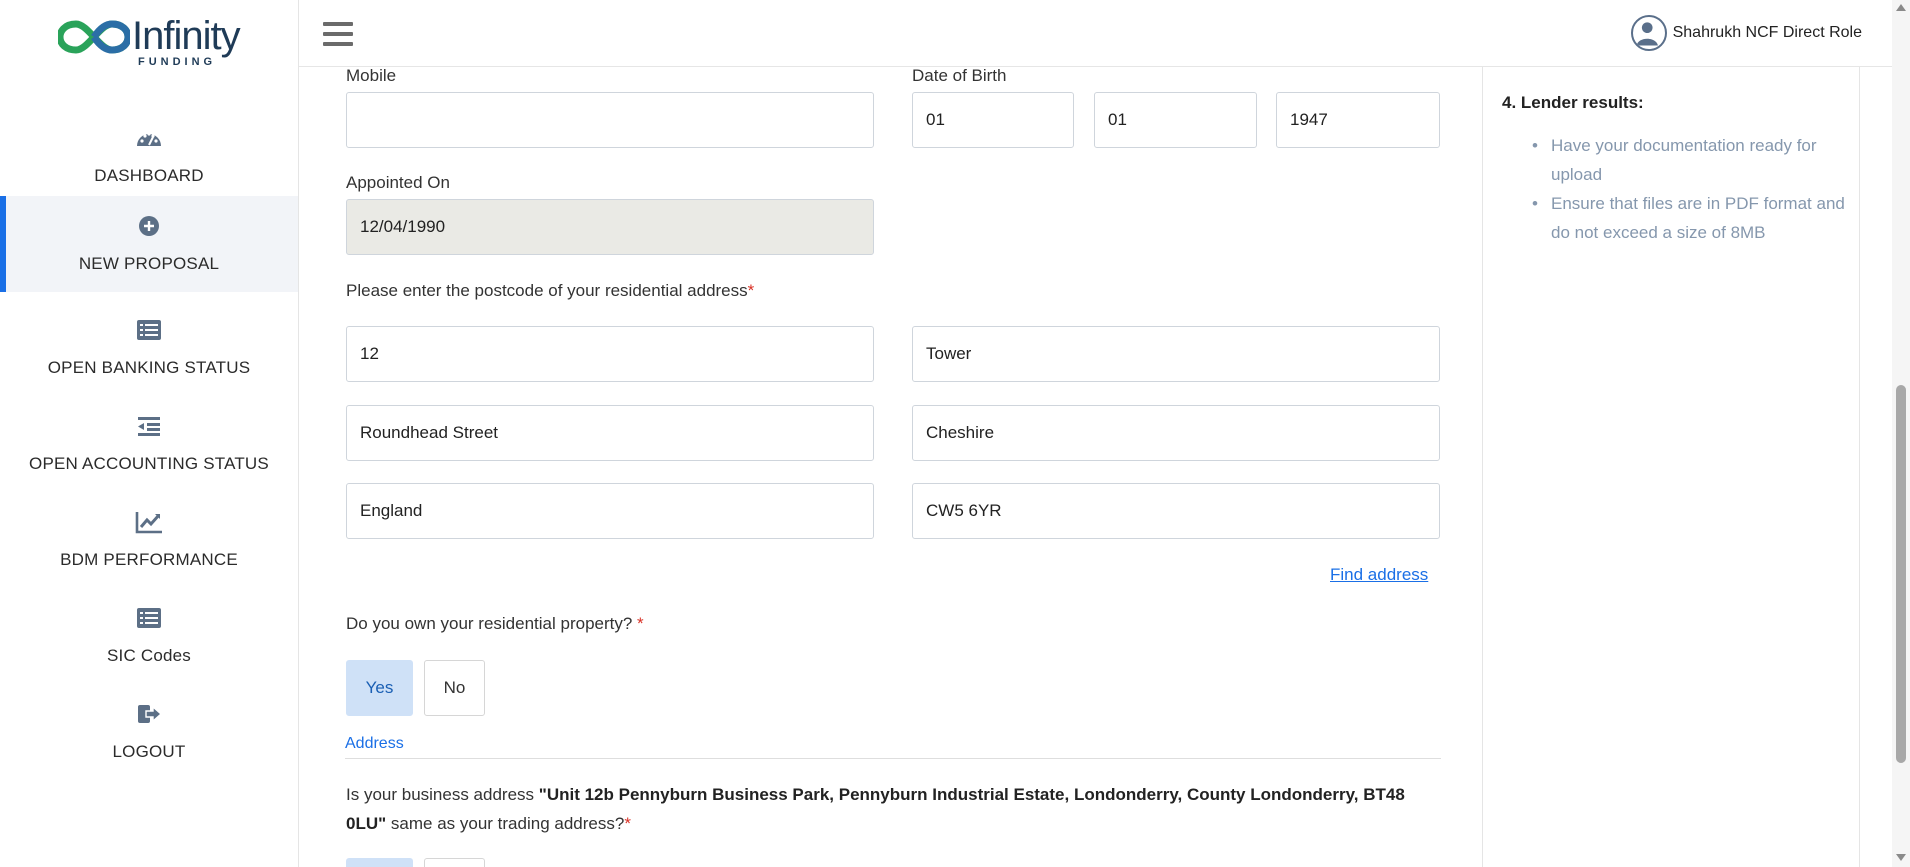 This screenshot has width=1910, height=867. What do you see at coordinates (149, 367) in the screenshot?
I see `sidebar-item-label: OPEN BANKING STATUS` at bounding box center [149, 367].